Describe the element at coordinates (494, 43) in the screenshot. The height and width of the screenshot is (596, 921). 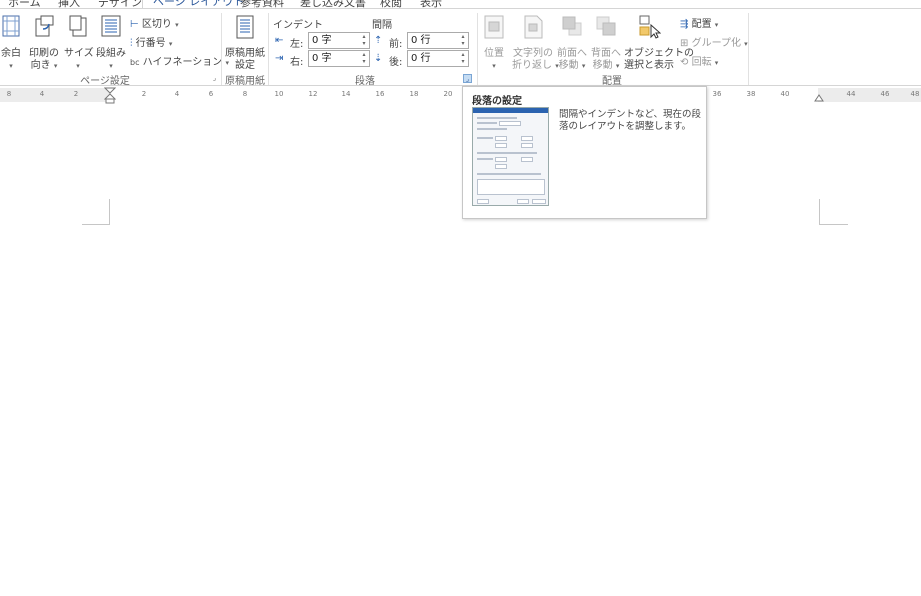
I see `position-button: 位置 ▾` at that location.